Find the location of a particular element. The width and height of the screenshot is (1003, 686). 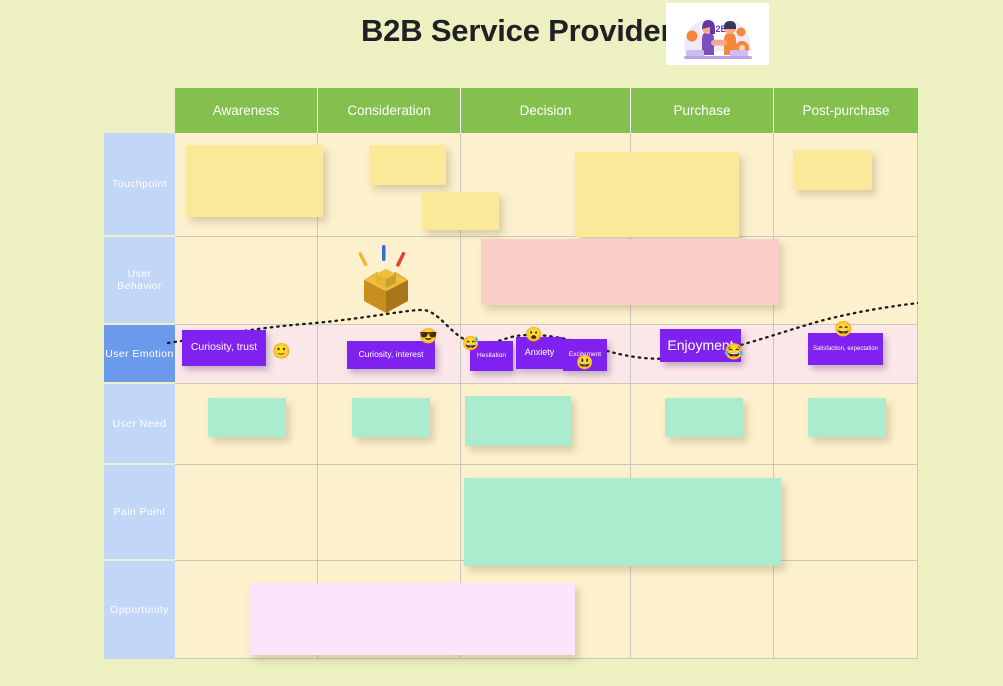

cell-pain-point-awareness is located at coordinates (246, 513).